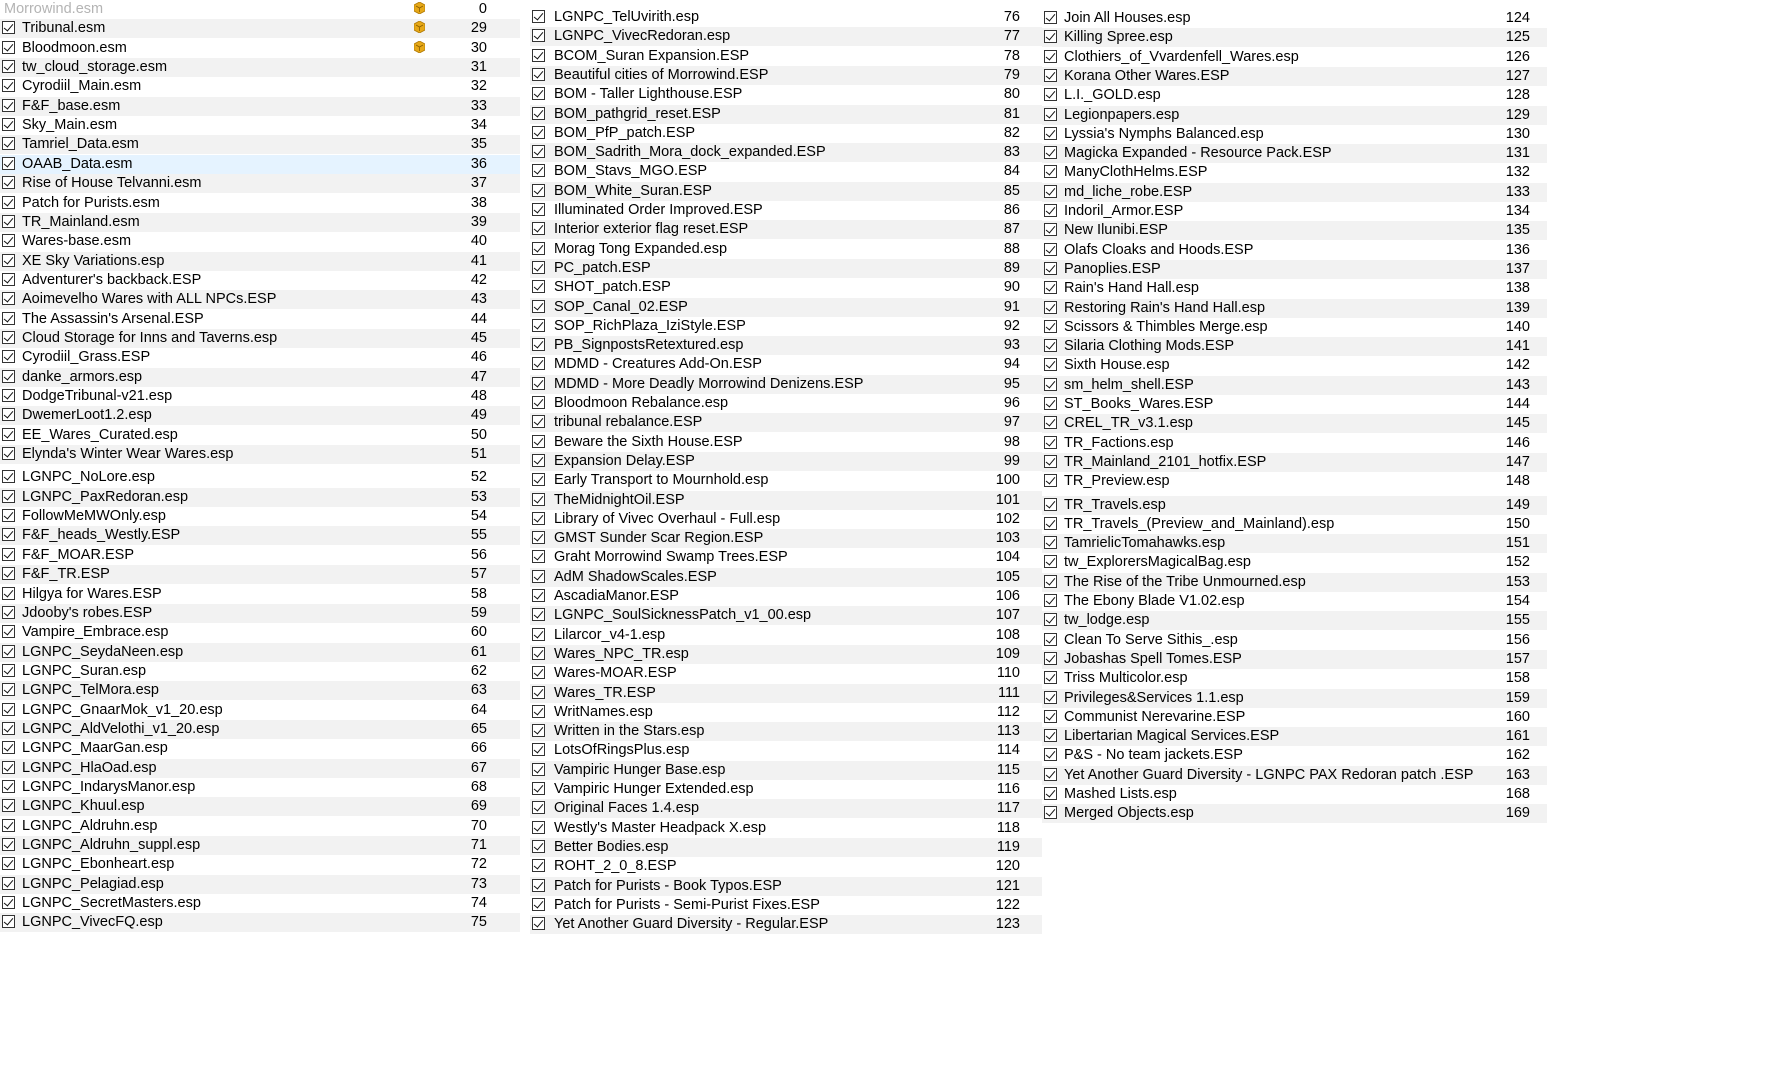 The height and width of the screenshot is (1089, 1787). I want to click on plugin-row: TR_Mainland.esm 39, so click(260, 222).